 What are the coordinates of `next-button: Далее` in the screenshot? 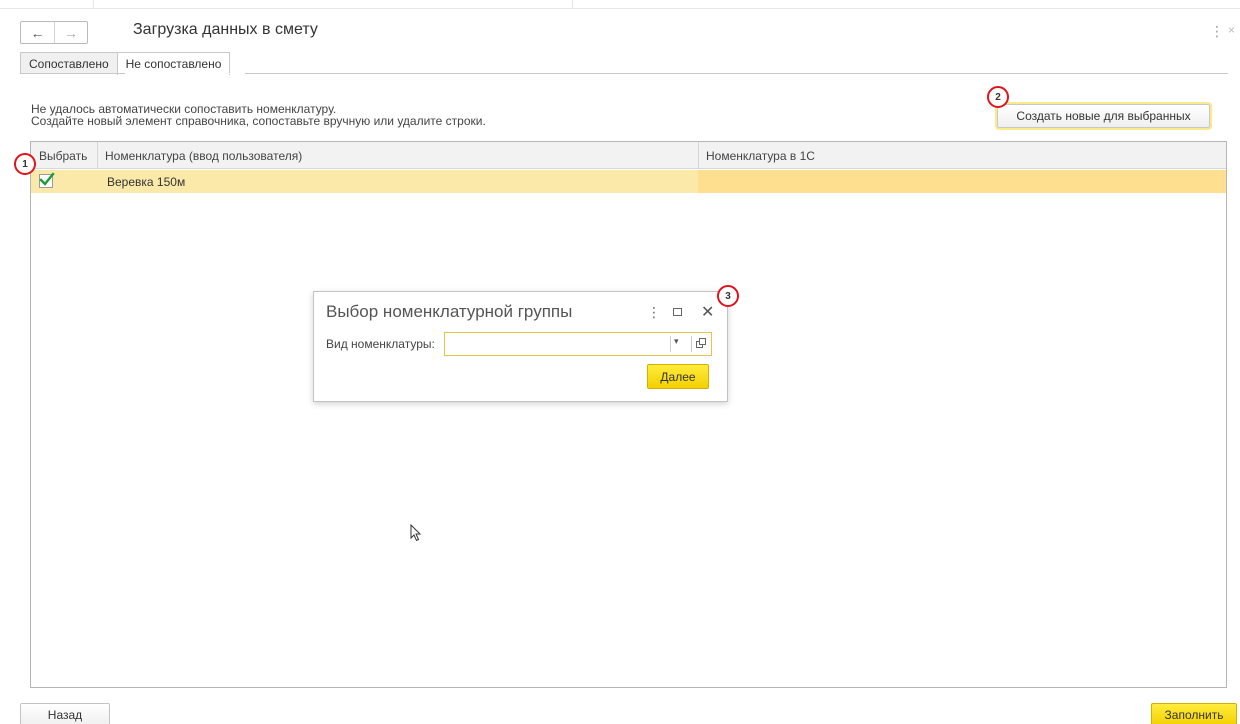 It's located at (678, 376).